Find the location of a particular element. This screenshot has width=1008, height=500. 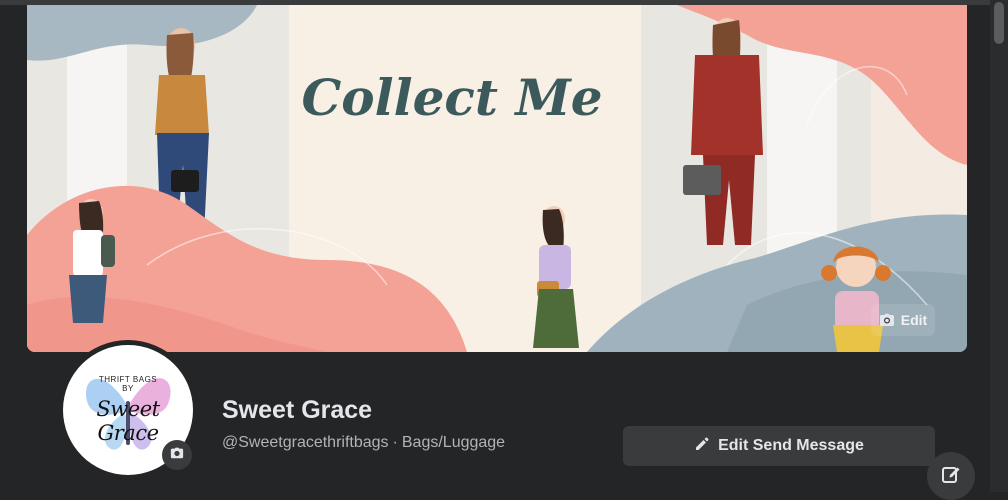

profile-picture-frame: THRIFT BAGS BY Sweet Grace is located at coordinates (128, 410).